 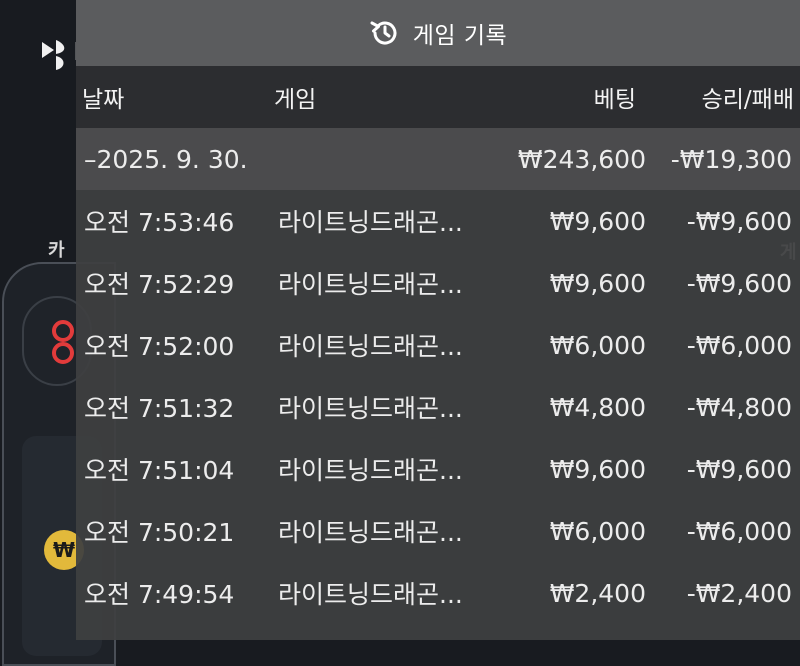 I want to click on panel-title: 게임 기록, so click(x=460, y=36).